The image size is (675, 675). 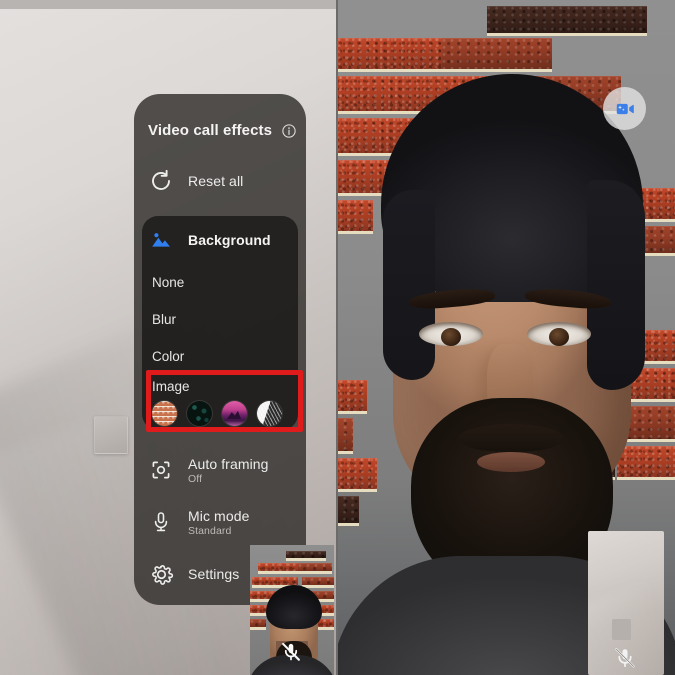 I want to click on eye-left, so click(x=451, y=334).